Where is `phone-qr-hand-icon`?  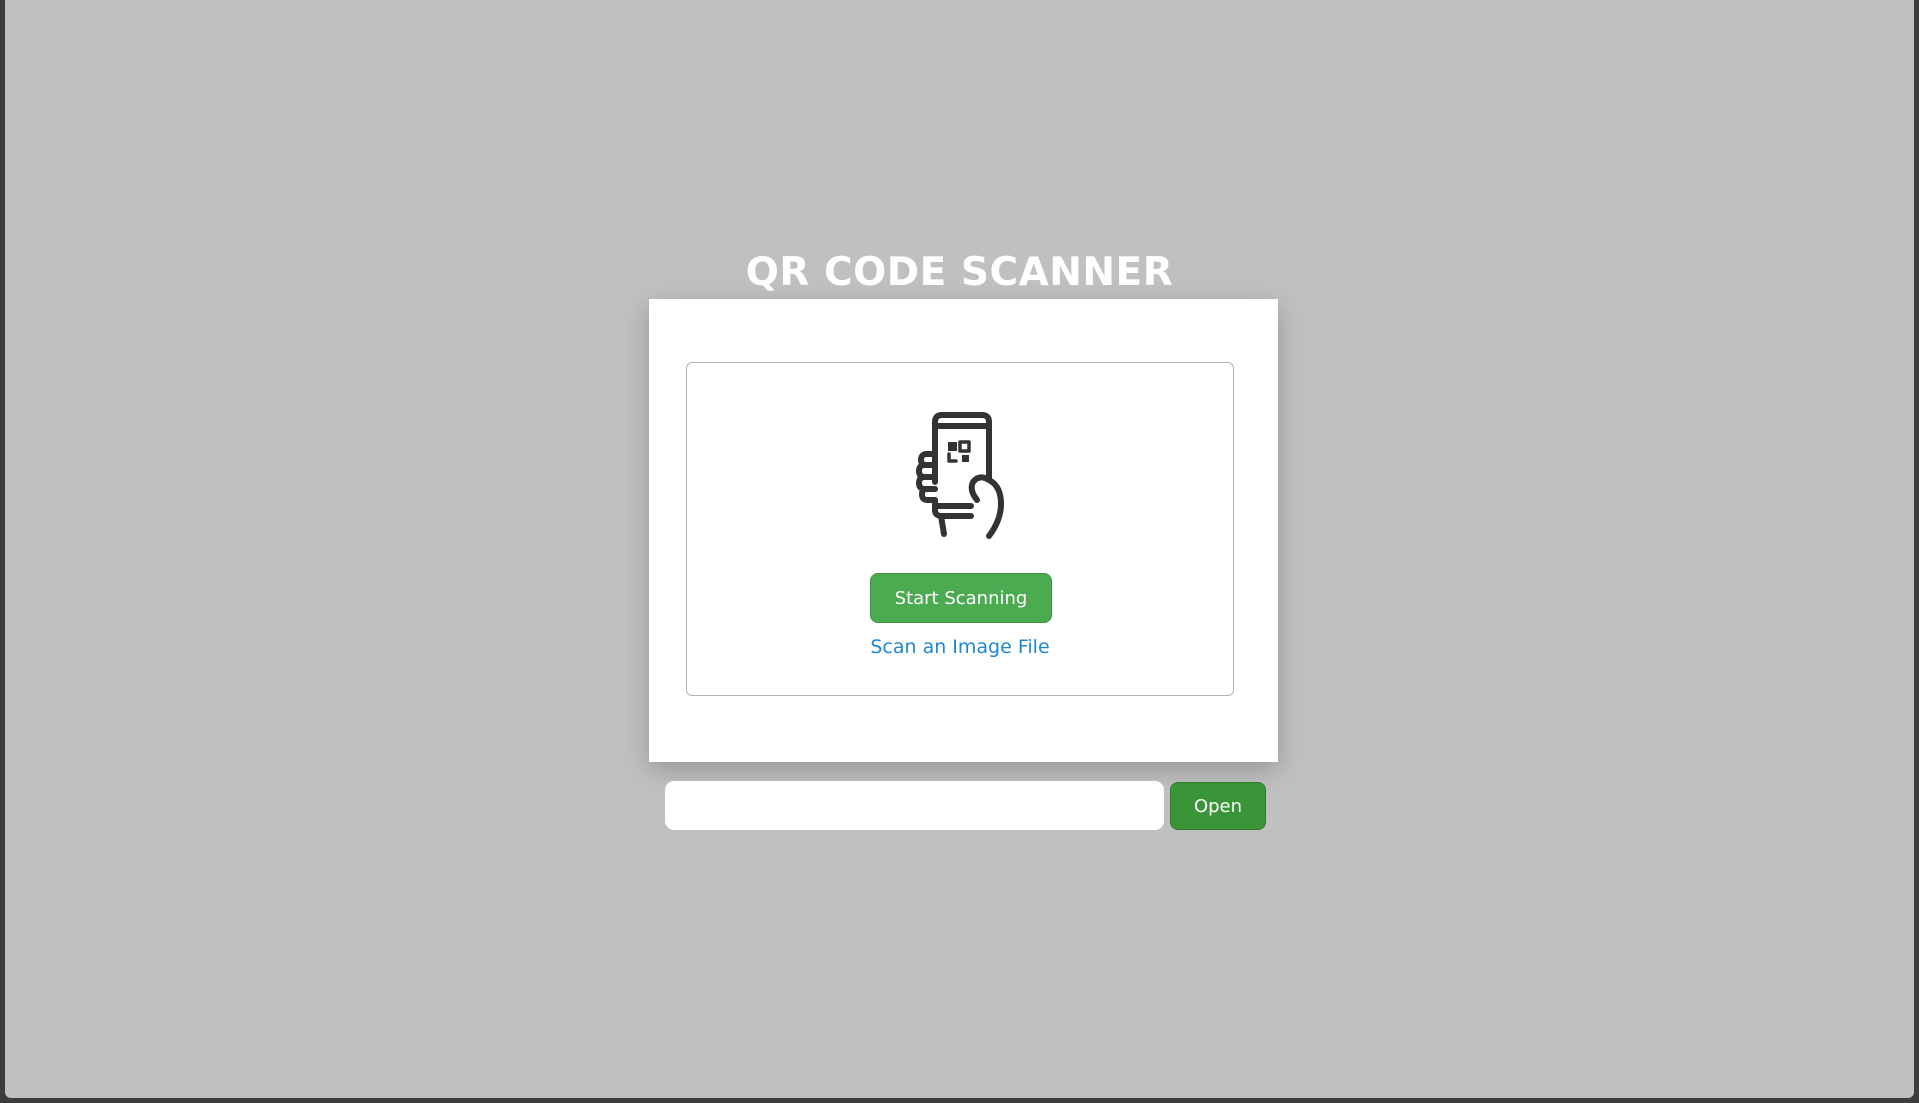
phone-qr-hand-icon is located at coordinates (960, 475).